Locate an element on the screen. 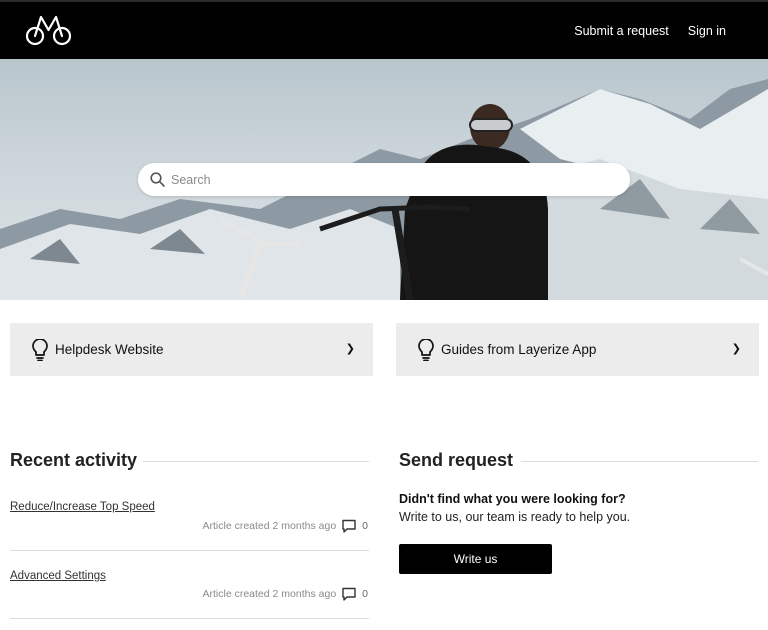 This screenshot has width=768, height=630. search-input is located at coordinates (391, 179).